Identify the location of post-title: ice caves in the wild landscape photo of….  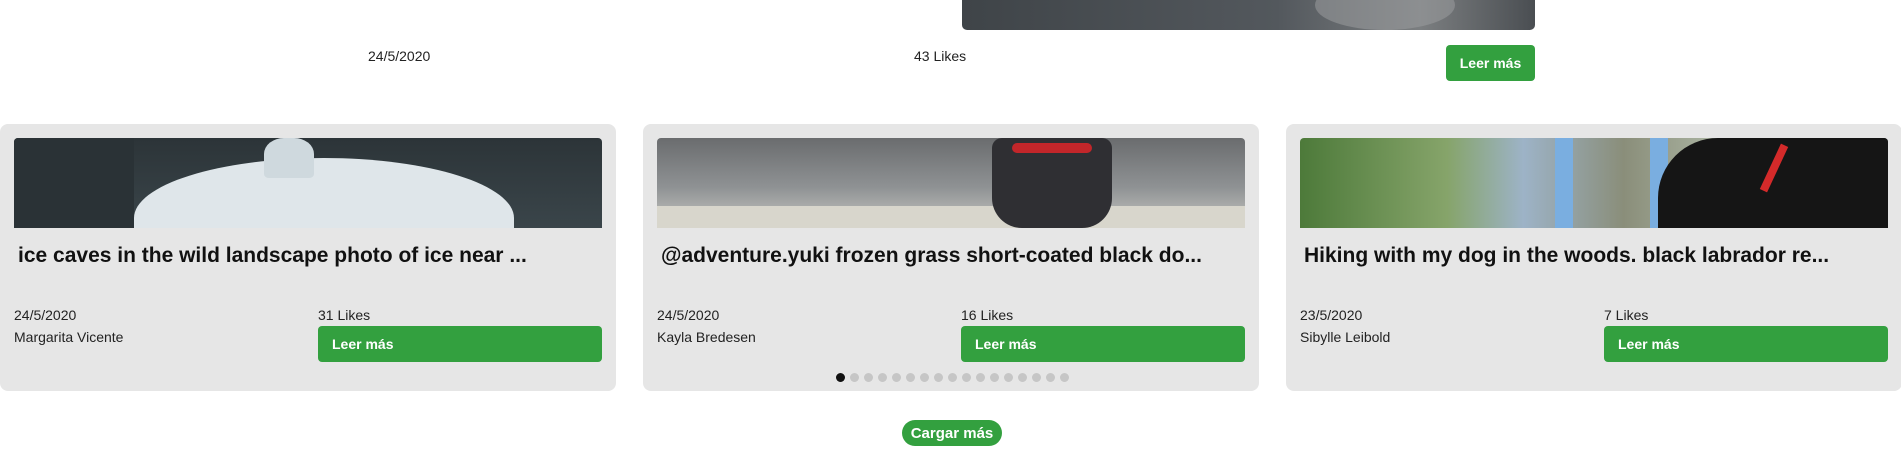
(272, 255).